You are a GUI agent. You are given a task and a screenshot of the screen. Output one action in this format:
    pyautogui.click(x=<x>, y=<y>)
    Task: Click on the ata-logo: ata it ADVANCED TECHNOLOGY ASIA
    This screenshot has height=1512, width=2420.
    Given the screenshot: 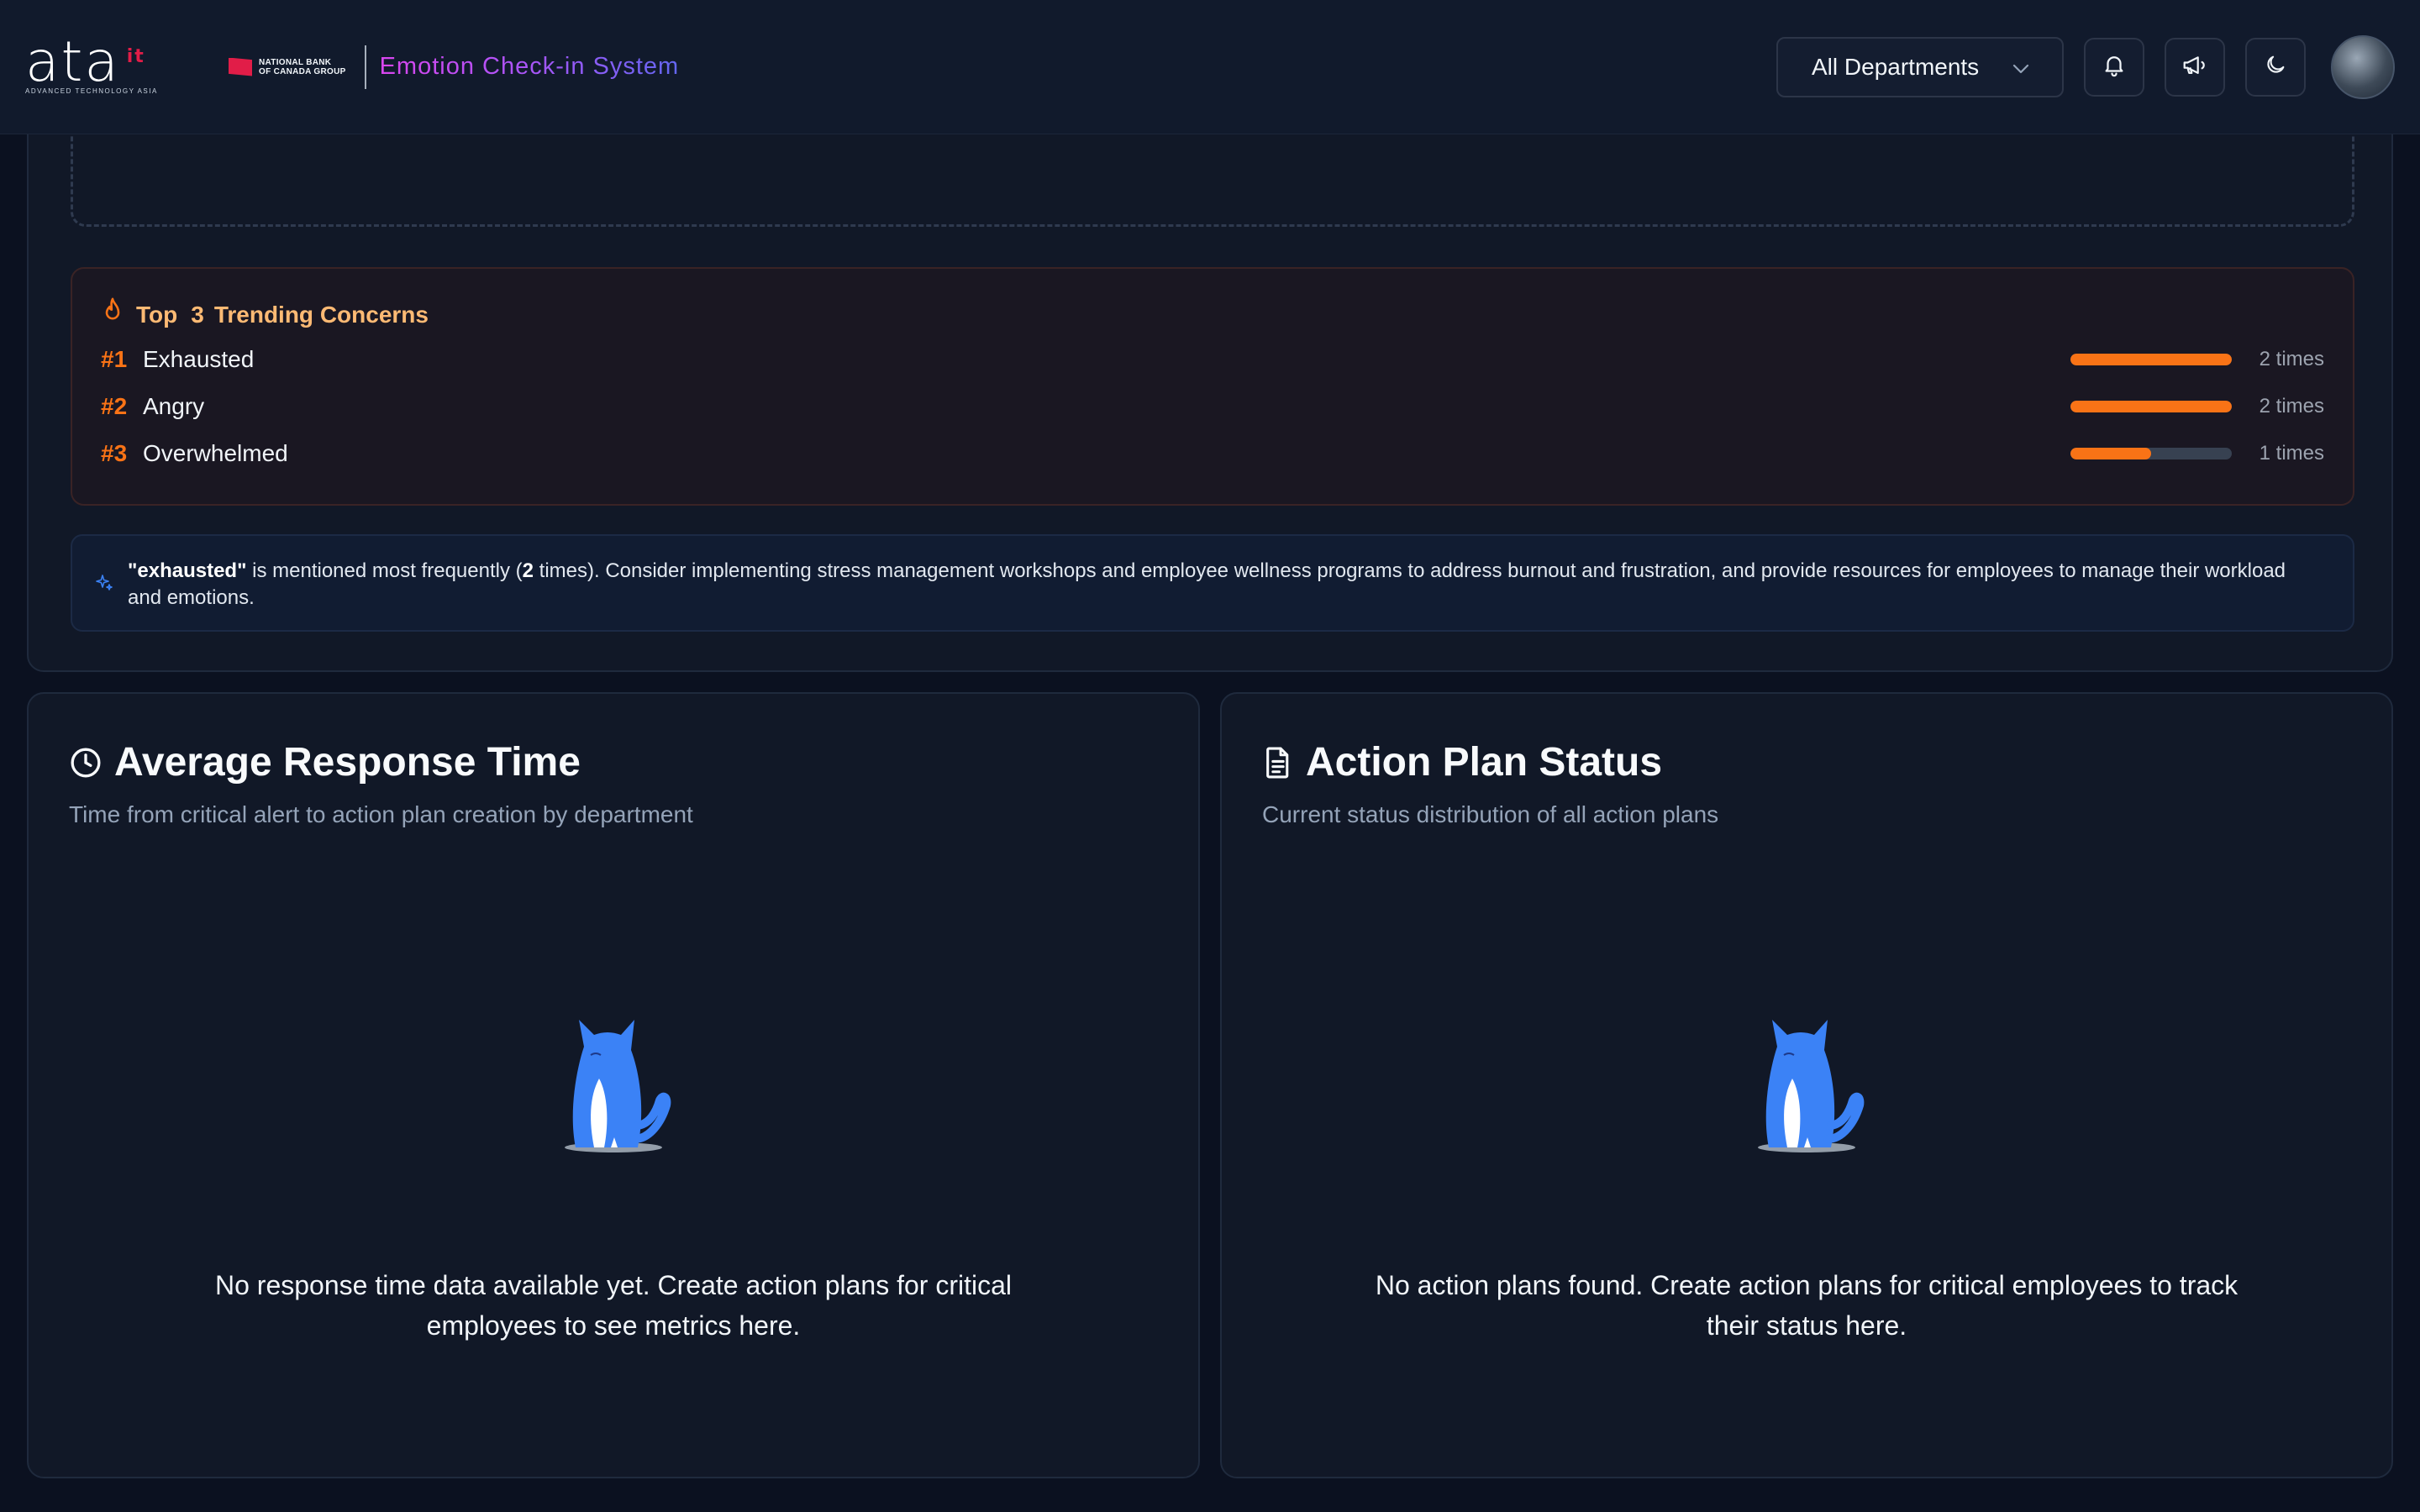 What is the action you would take?
    pyautogui.click(x=105, y=62)
    